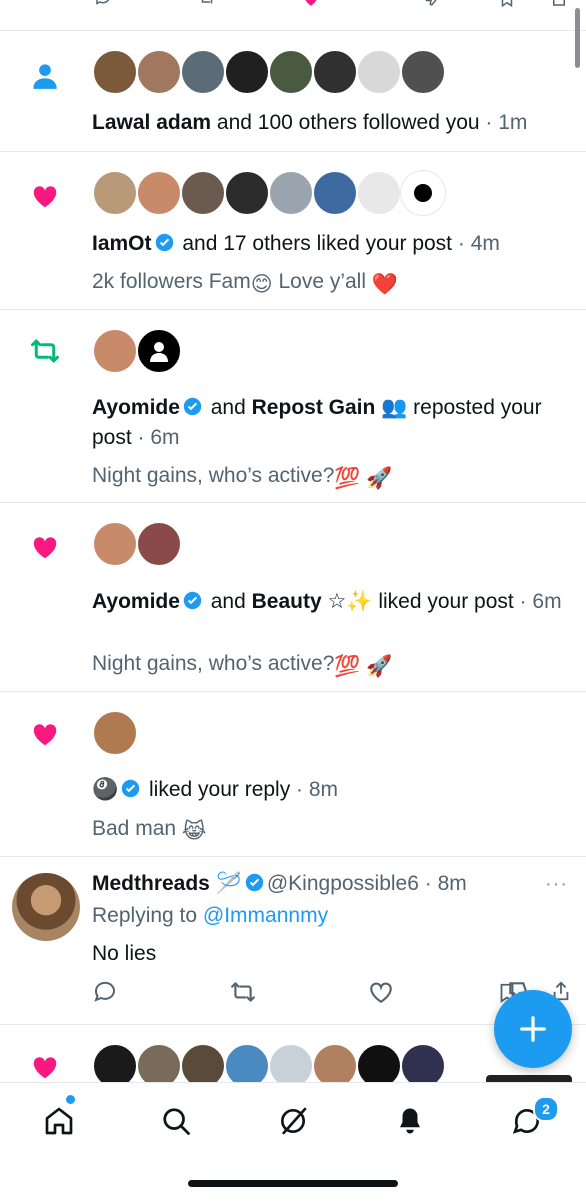  What do you see at coordinates (312, 992) in the screenshot?
I see `post-actions` at bounding box center [312, 992].